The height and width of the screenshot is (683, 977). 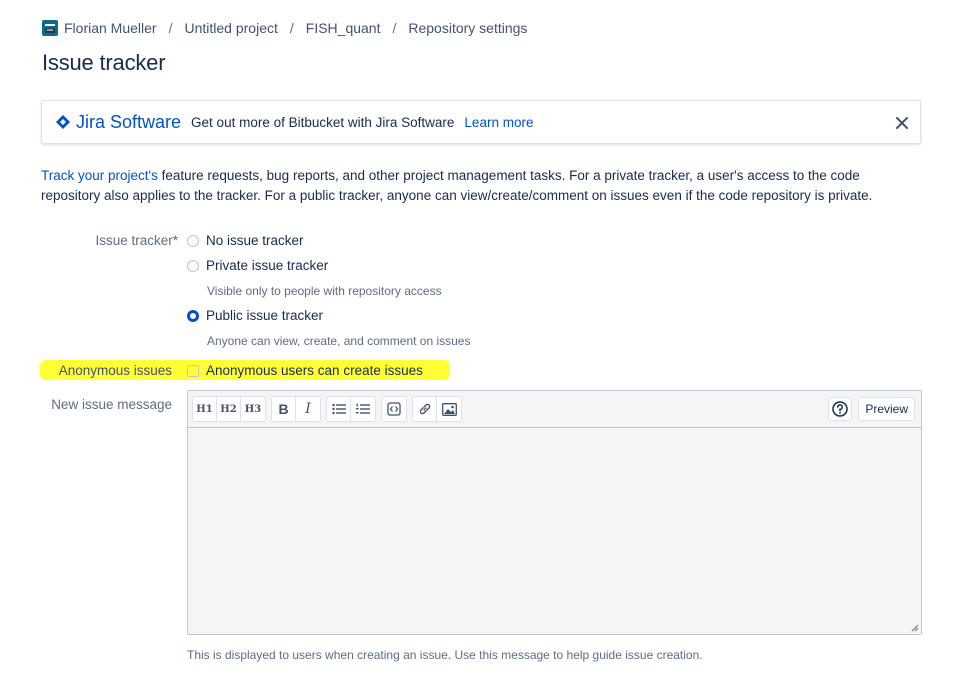 I want to click on numbered-list-icon, so click(x=363, y=408).